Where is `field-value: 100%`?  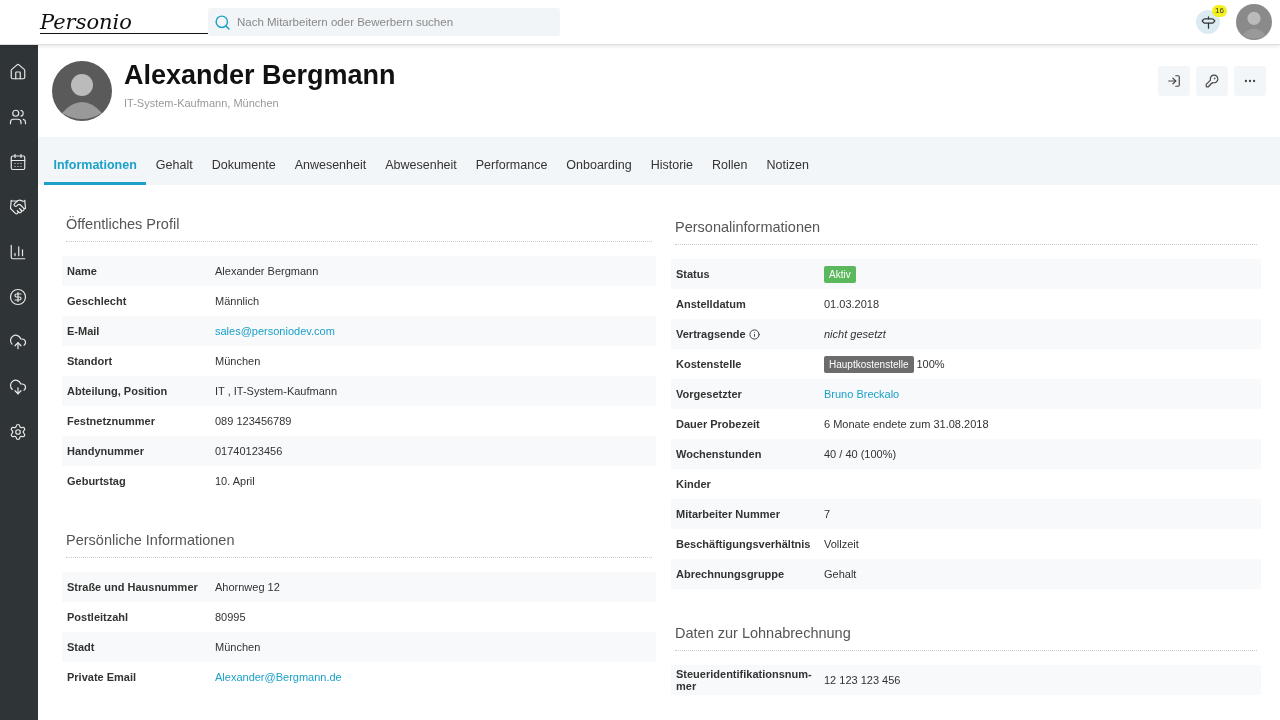 field-value: 100% is located at coordinates (930, 364).